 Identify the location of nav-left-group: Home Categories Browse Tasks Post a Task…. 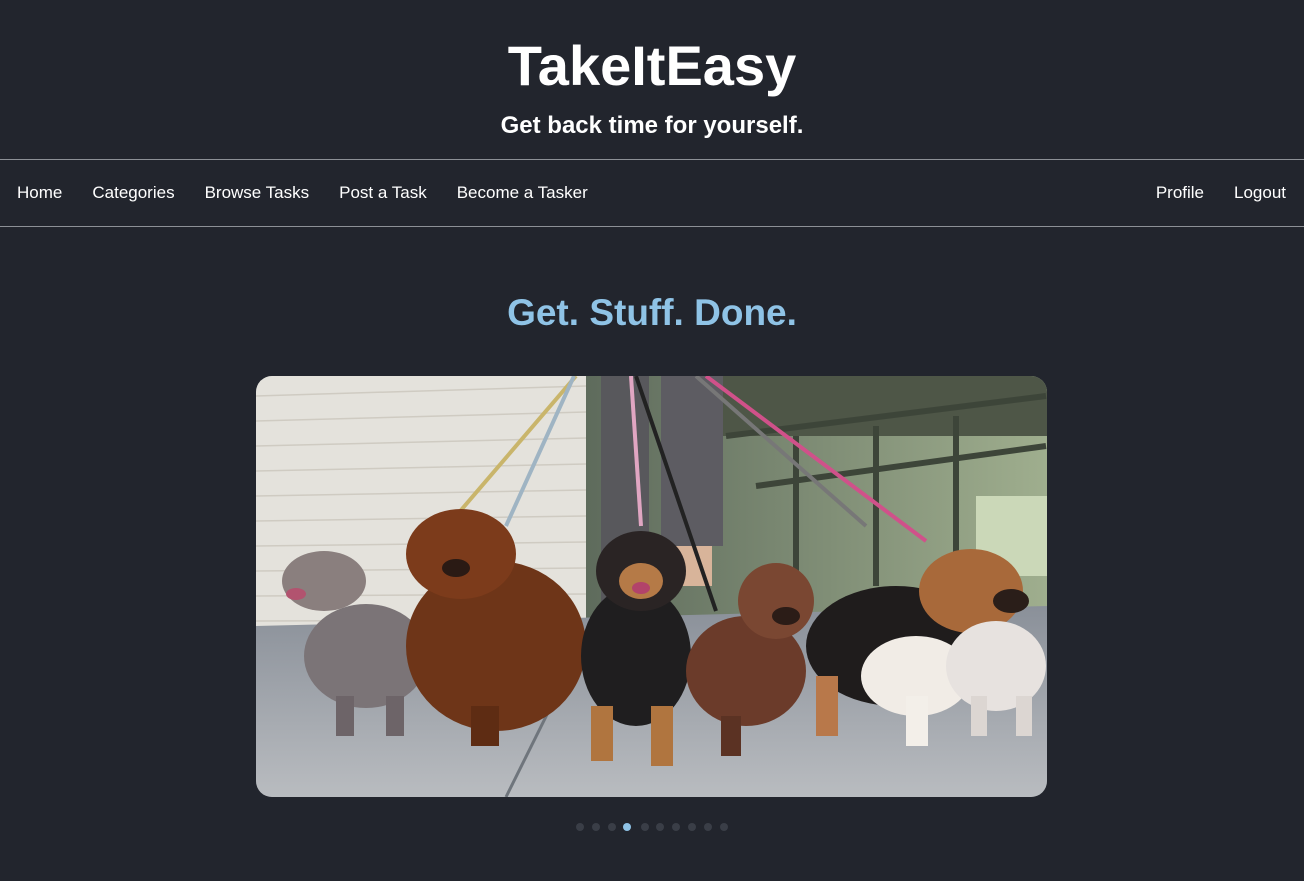
(317, 193).